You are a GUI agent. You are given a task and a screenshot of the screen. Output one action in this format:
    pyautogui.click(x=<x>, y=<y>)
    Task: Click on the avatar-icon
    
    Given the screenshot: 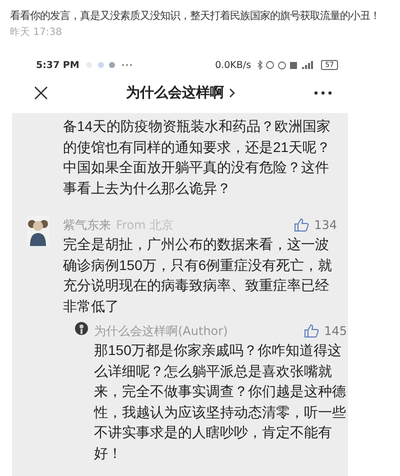 What is the action you would take?
    pyautogui.click(x=81, y=328)
    